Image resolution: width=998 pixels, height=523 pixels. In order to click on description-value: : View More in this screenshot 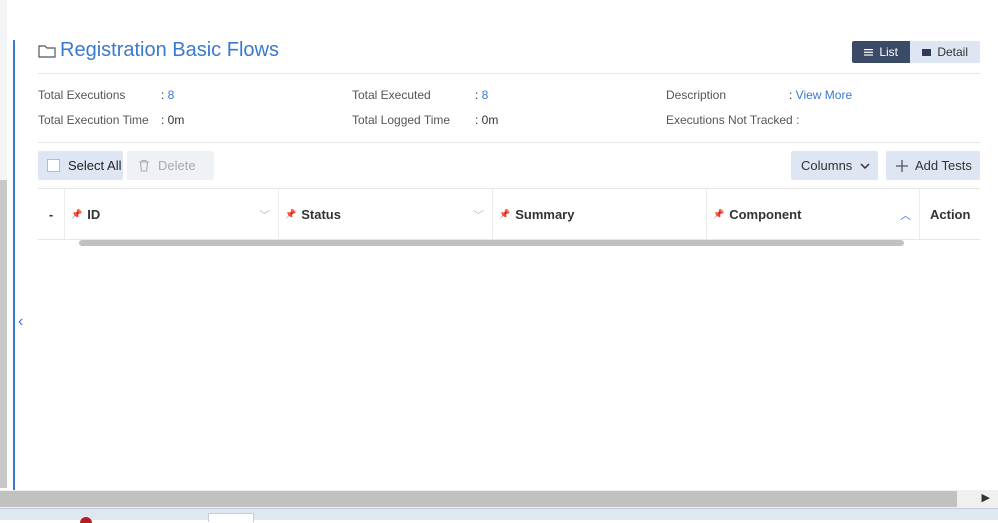, I will do `click(821, 95)`.